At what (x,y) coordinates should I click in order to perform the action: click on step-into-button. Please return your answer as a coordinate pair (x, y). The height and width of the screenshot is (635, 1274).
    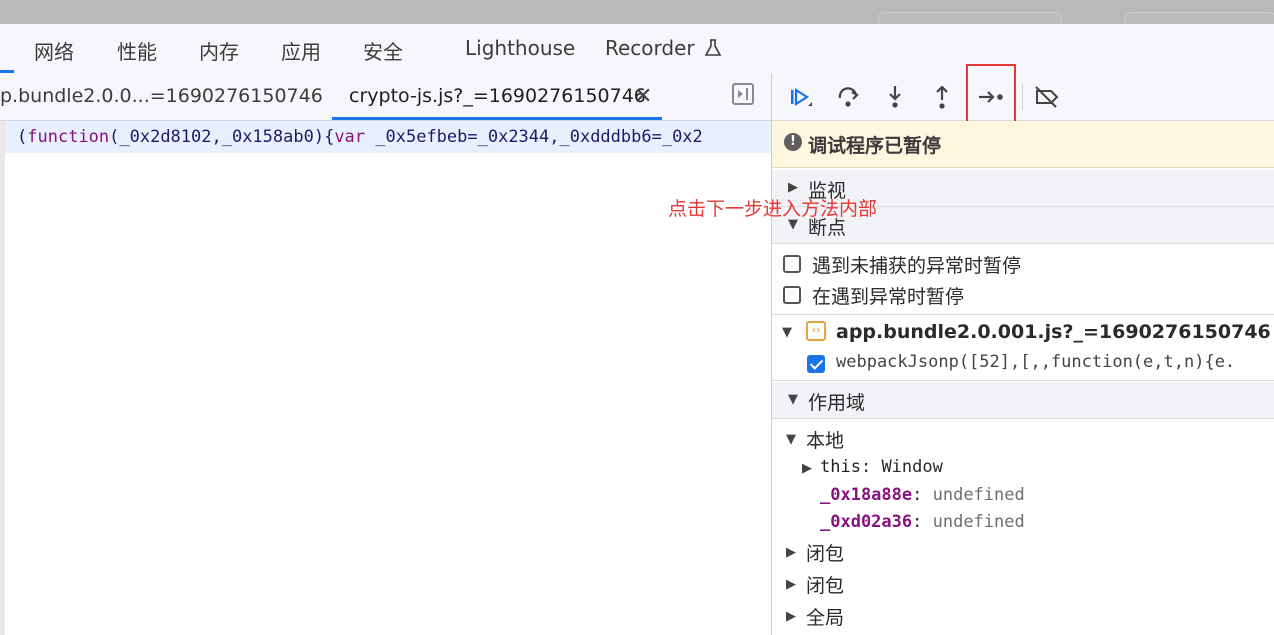
    Looking at the image, I should click on (895, 97).